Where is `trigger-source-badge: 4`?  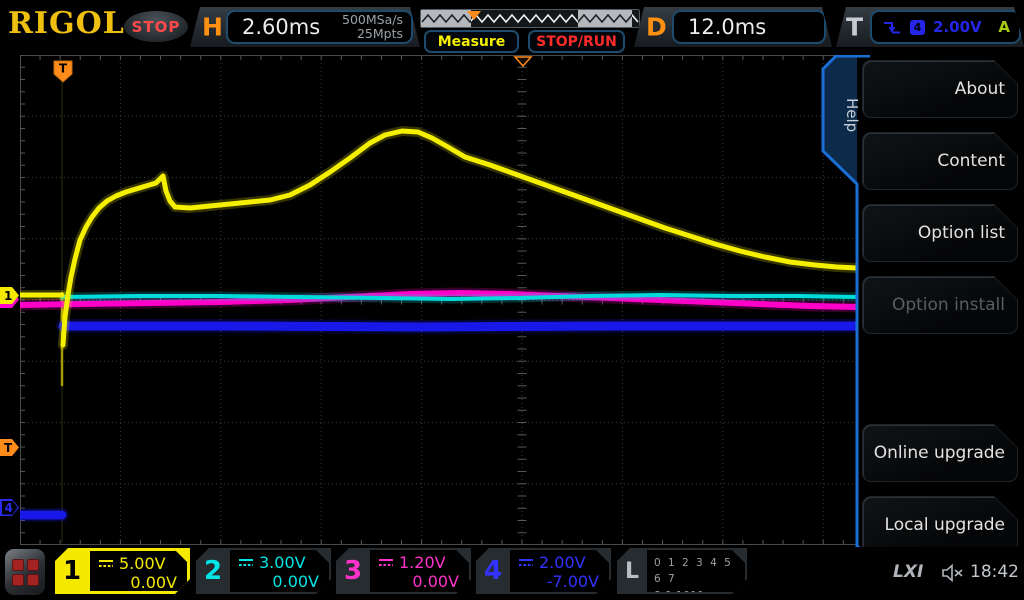 trigger-source-badge: 4 is located at coordinates (917, 27).